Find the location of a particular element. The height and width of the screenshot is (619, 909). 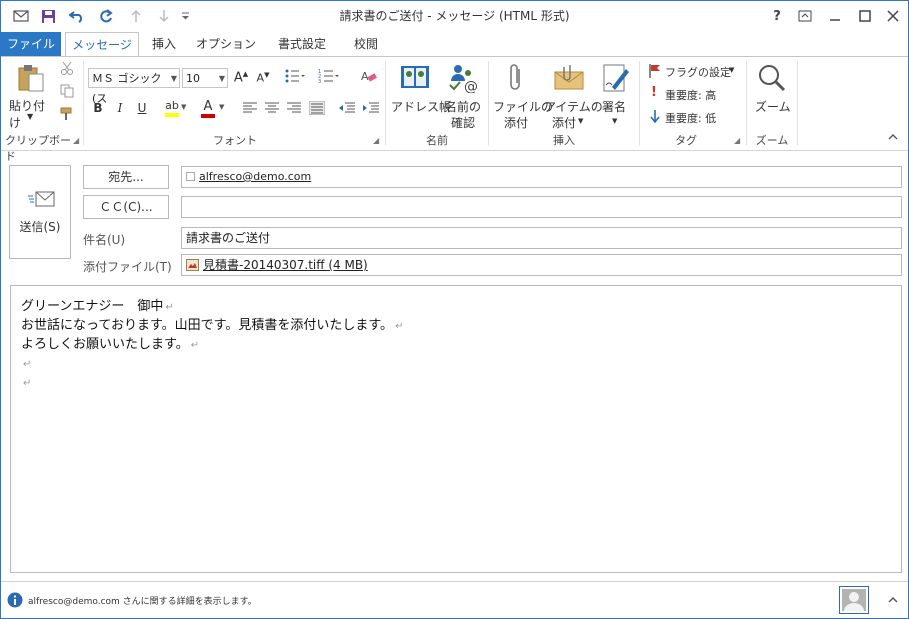

follow-up-button: フラグの設定 ▼ is located at coordinates (693, 71).